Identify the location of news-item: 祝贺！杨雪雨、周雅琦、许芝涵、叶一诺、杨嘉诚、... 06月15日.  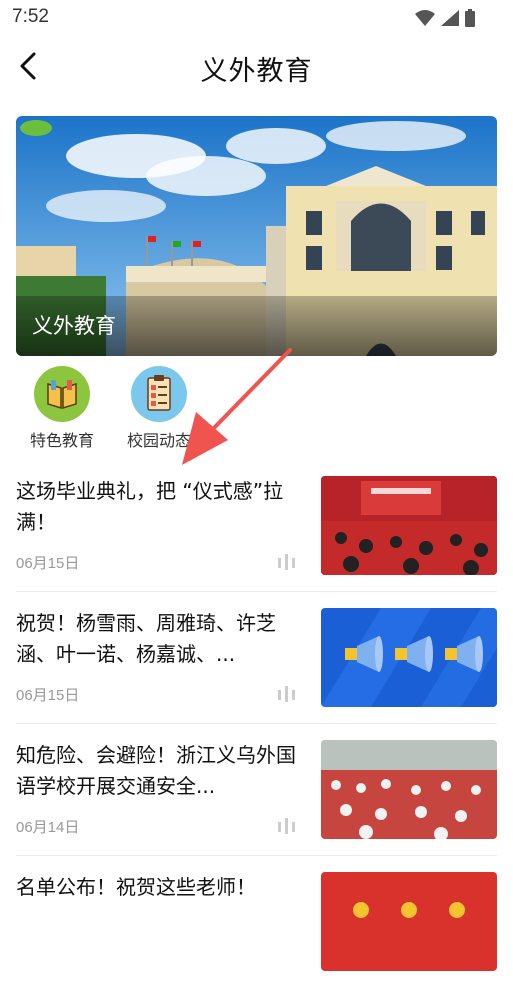
(256, 658).